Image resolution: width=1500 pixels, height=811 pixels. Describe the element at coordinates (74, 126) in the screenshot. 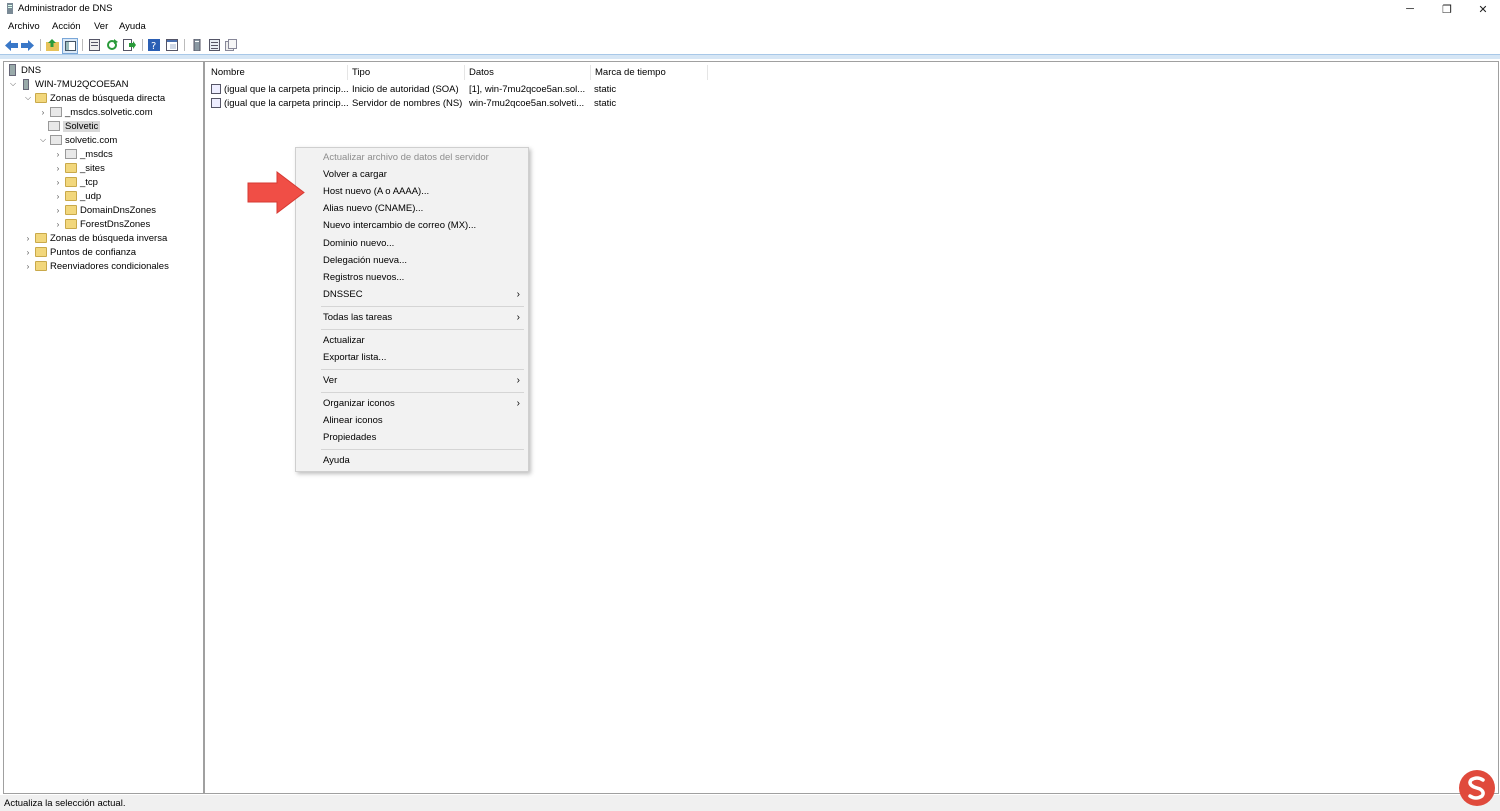

I see `tree-node-solvetic: Solvetic` at that location.